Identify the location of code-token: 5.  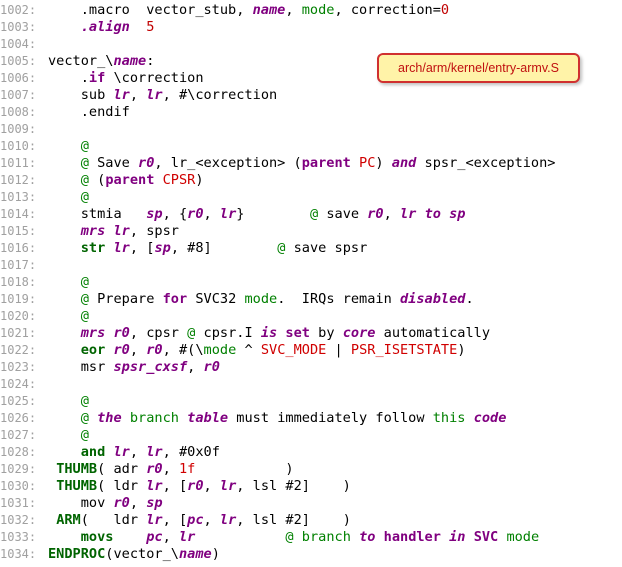
(150, 27).